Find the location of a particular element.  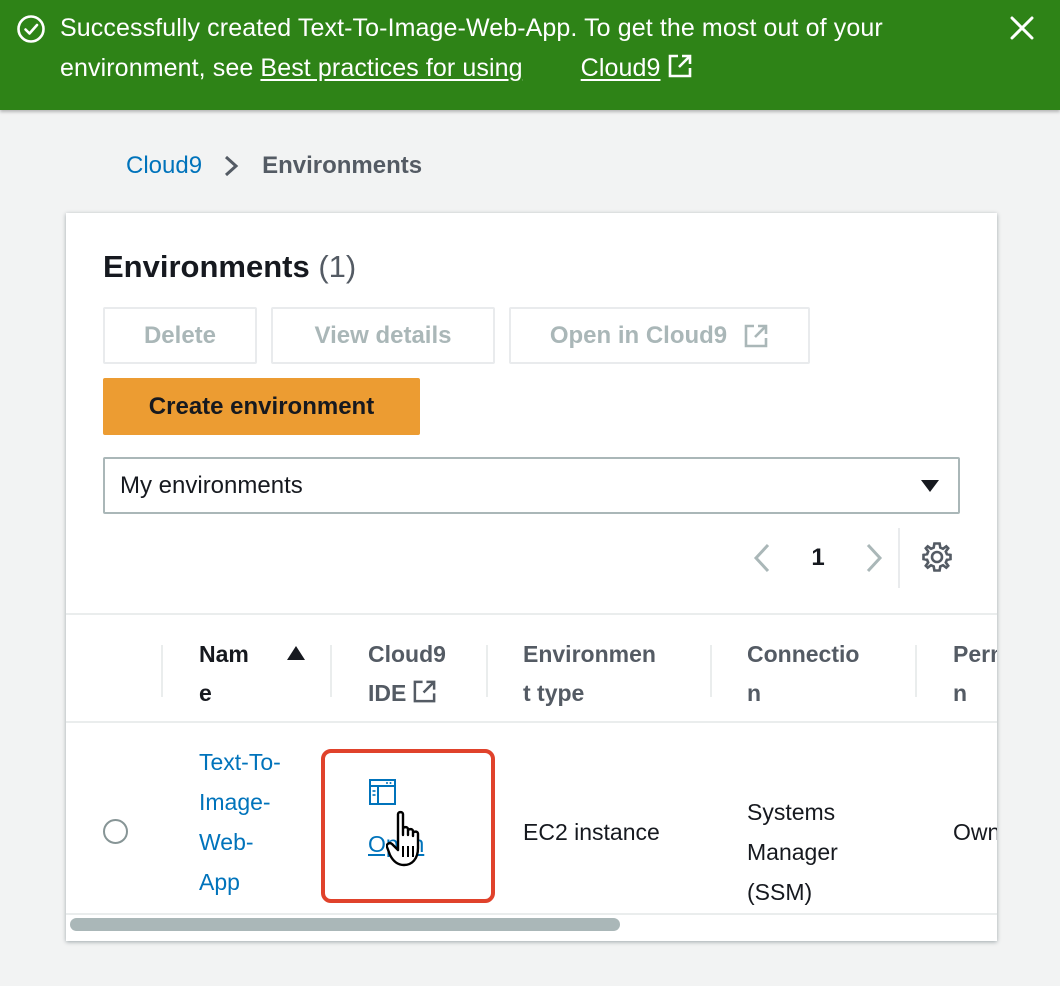

close-flash-button is located at coordinates (1022, 28).